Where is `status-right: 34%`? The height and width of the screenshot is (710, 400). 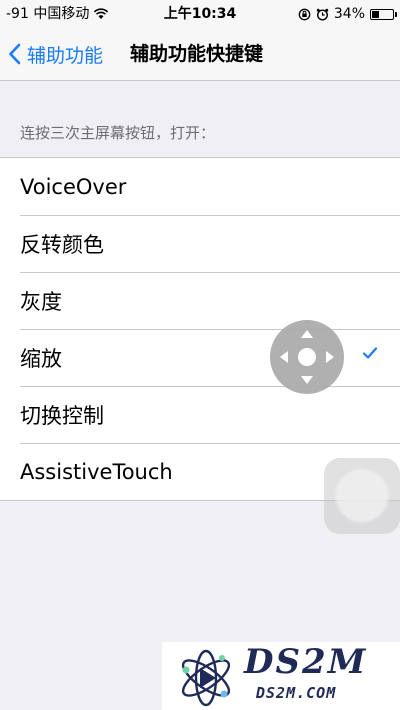
status-right: 34% is located at coordinates (347, 14).